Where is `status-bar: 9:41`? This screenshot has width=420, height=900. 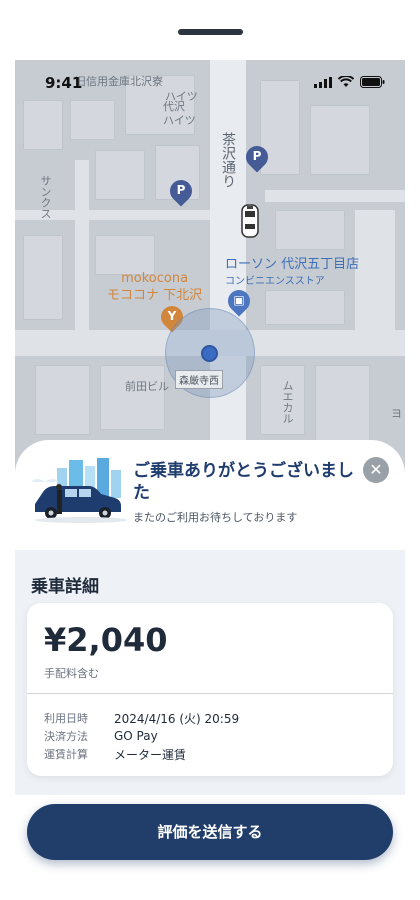 status-bar: 9:41 is located at coordinates (210, 82).